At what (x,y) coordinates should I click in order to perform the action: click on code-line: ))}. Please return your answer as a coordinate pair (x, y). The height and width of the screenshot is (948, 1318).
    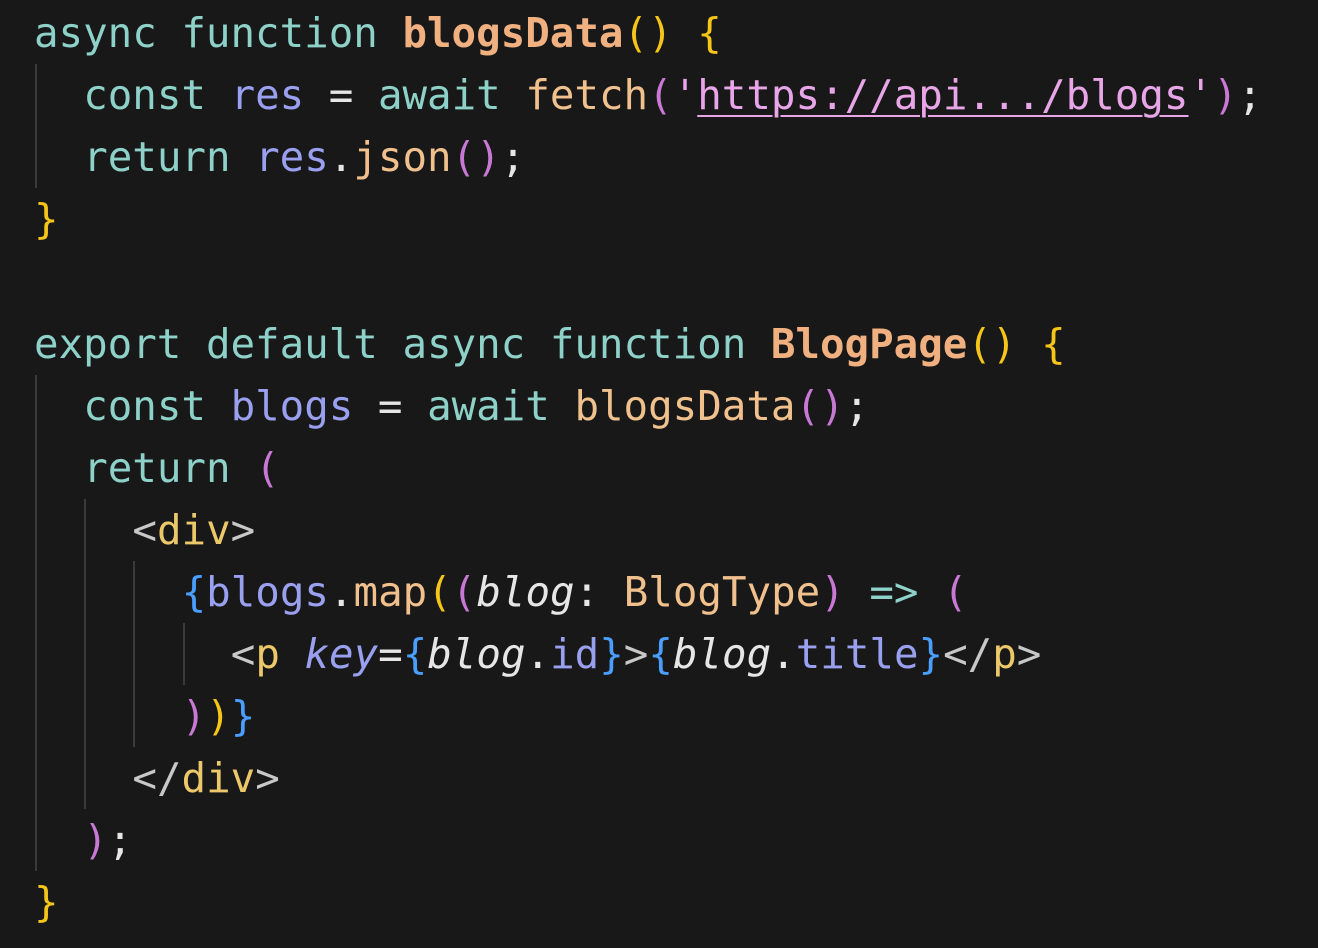
    Looking at the image, I should click on (219, 716).